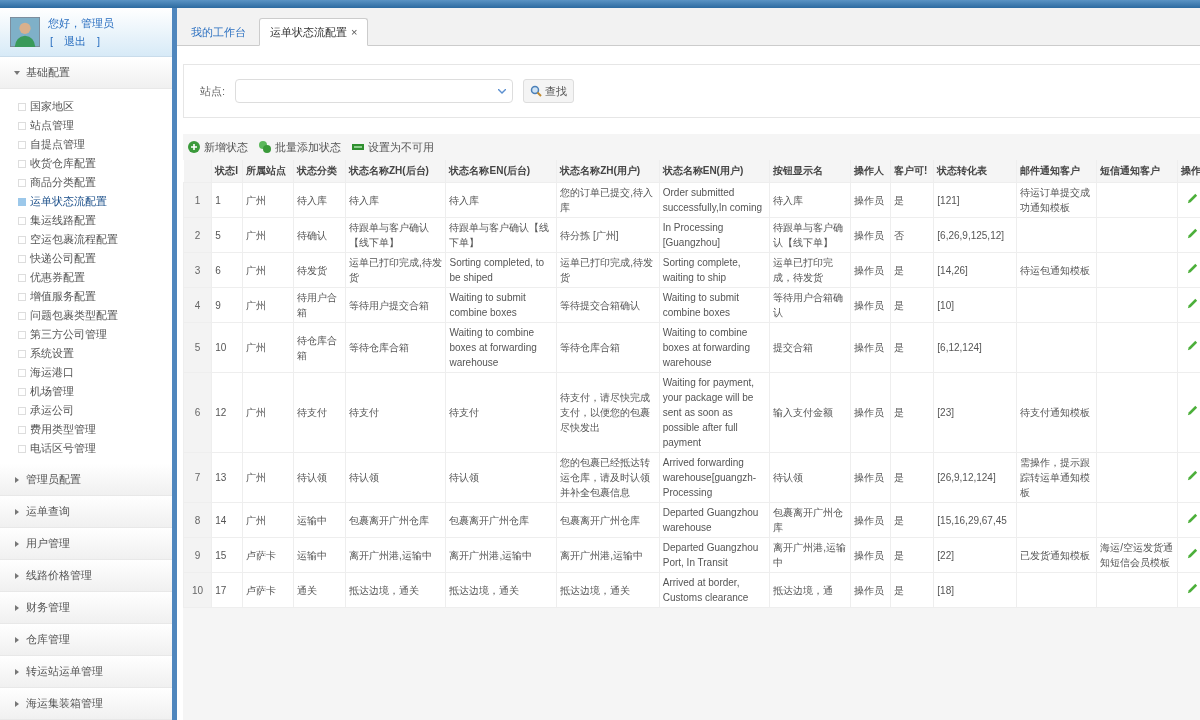 This screenshot has width=1200, height=720. What do you see at coordinates (86, 410) in the screenshot?
I see `menu-item: 承运公司` at bounding box center [86, 410].